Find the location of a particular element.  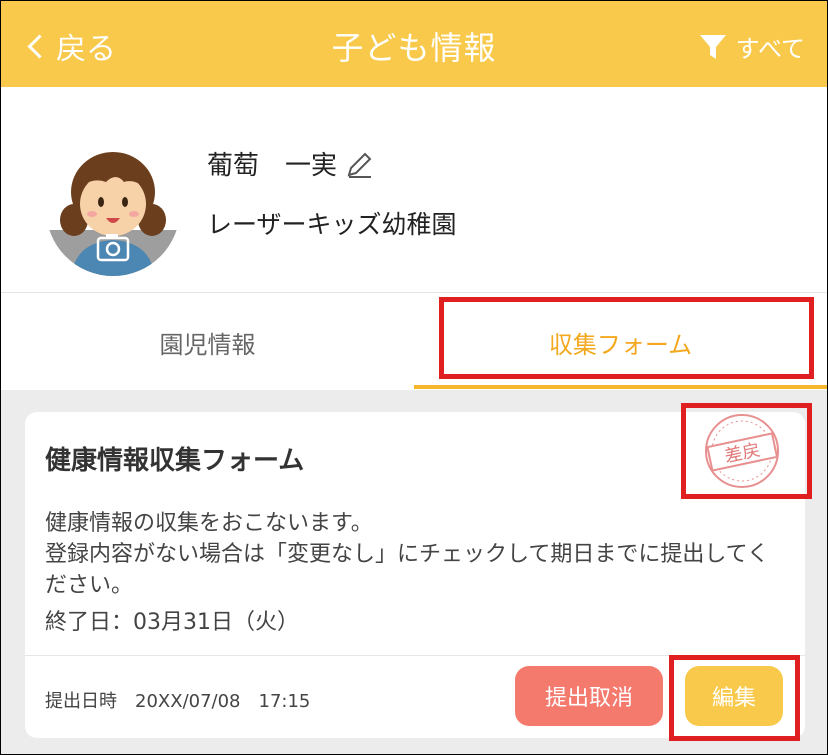

filter-button: すべて is located at coordinates (751, 46).